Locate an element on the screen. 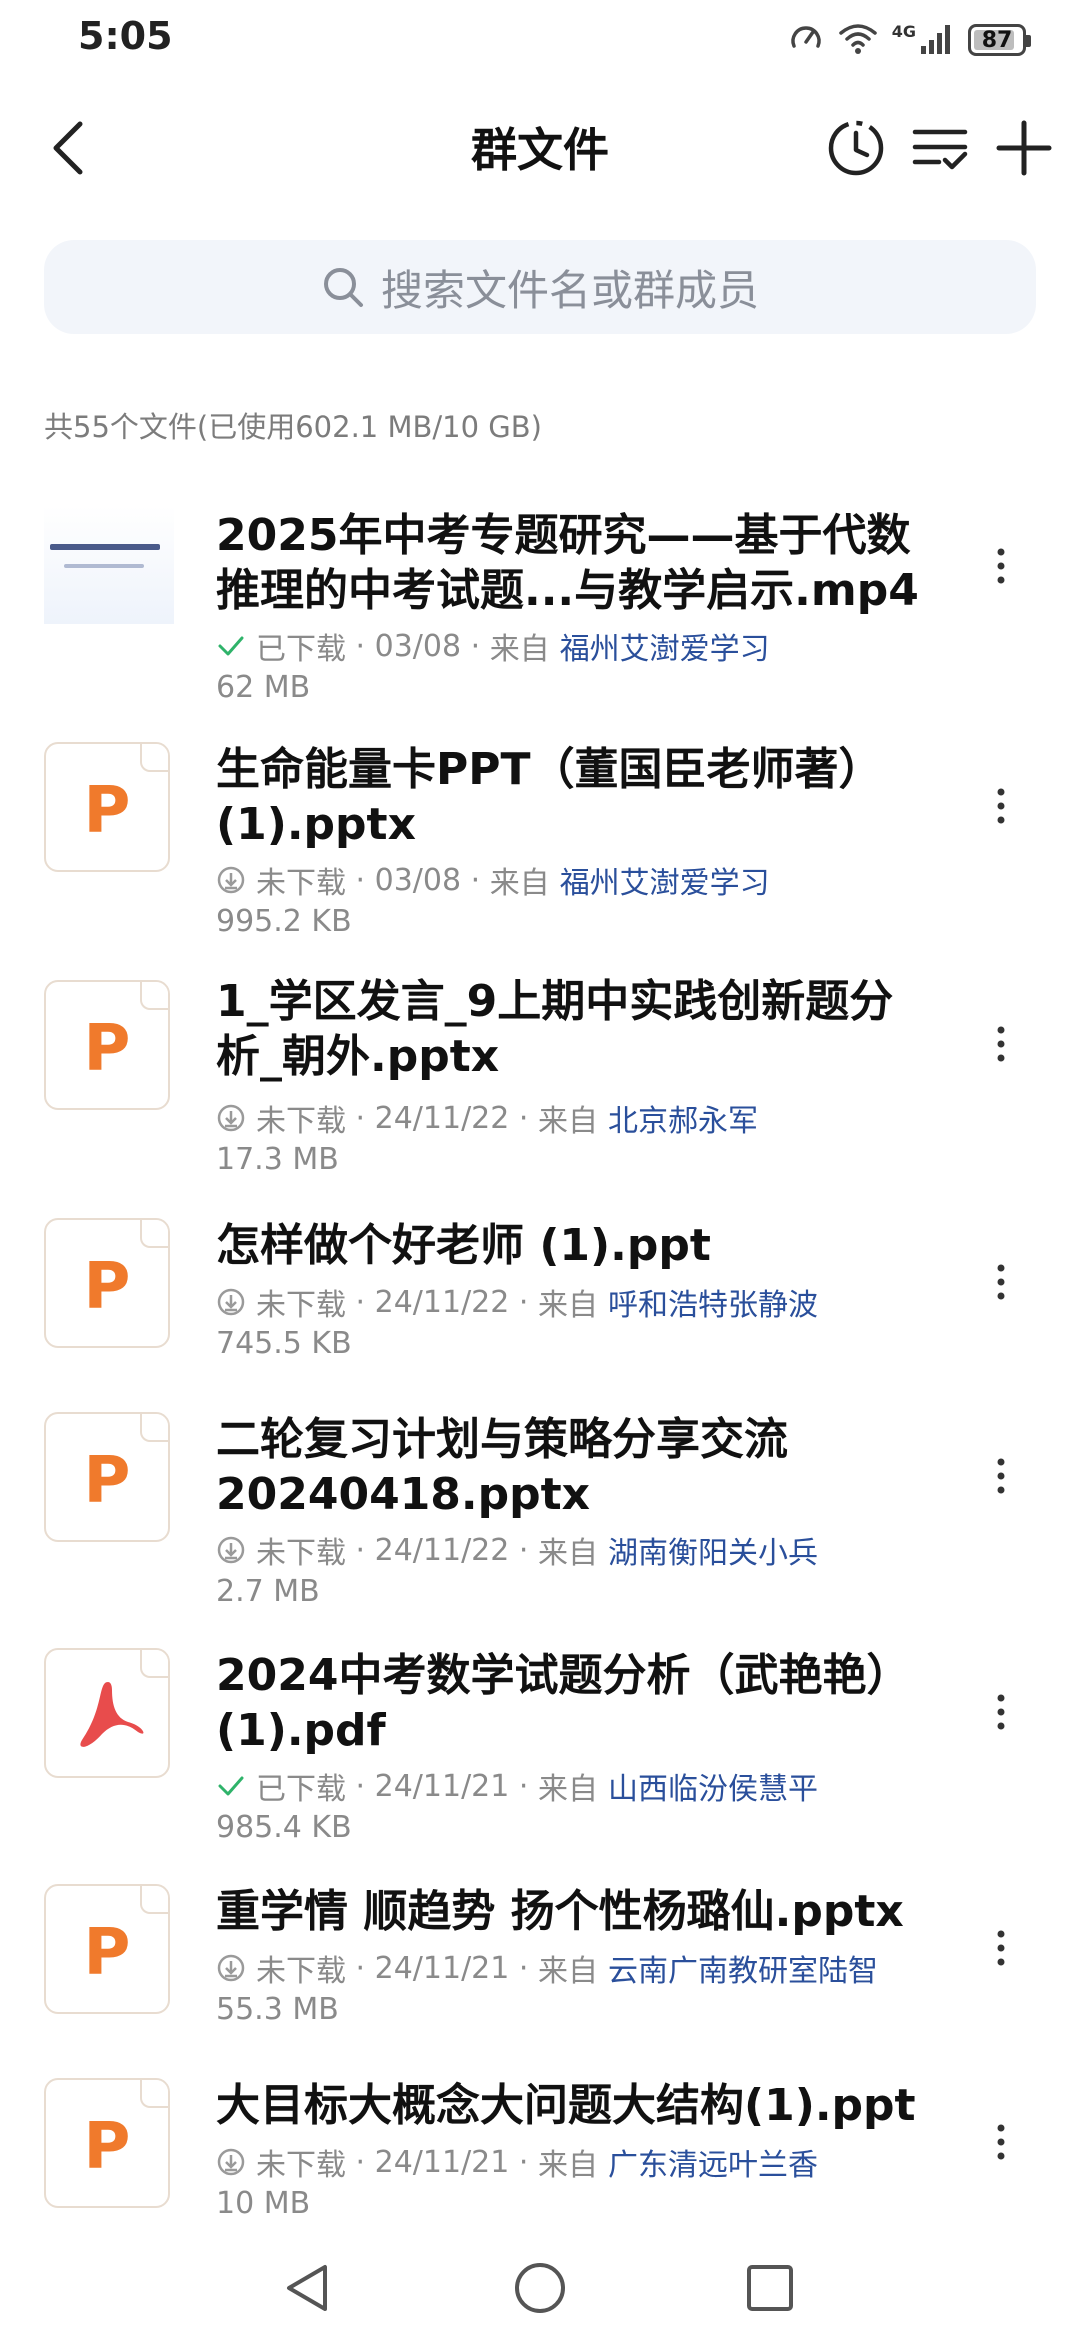 The width and height of the screenshot is (1080, 2340). sort-filter-button is located at coordinates (940, 148).